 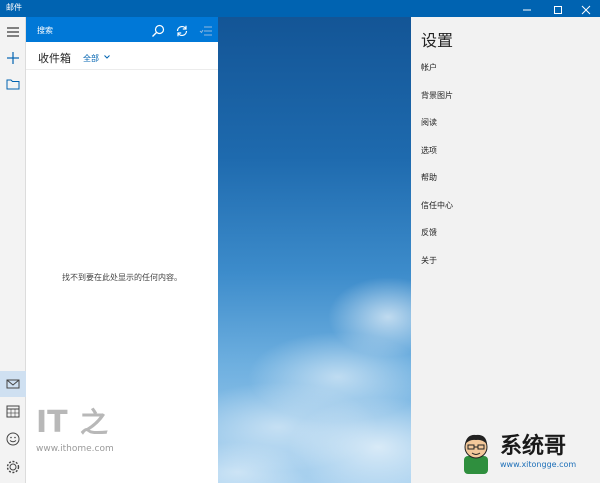 I want to click on minimize-button, so click(x=526, y=8).